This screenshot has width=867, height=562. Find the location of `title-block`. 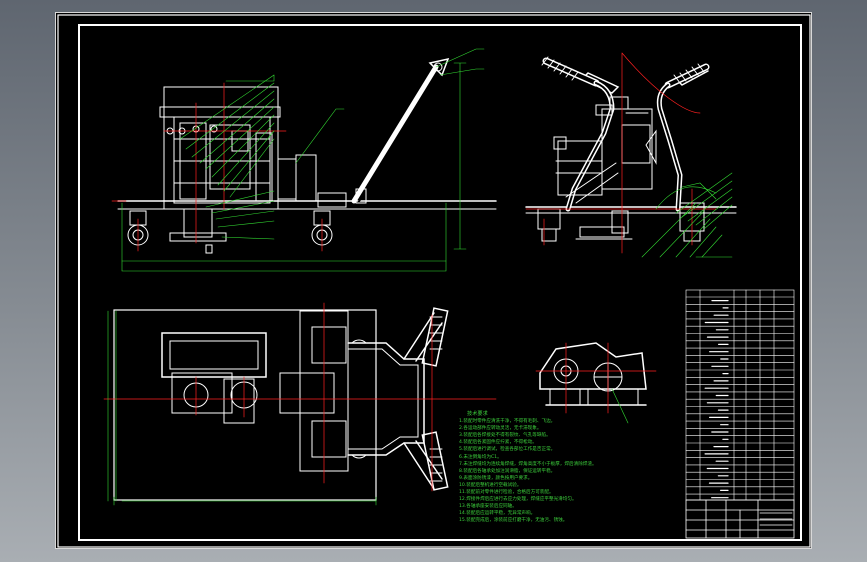

title-block is located at coordinates (740, 519).